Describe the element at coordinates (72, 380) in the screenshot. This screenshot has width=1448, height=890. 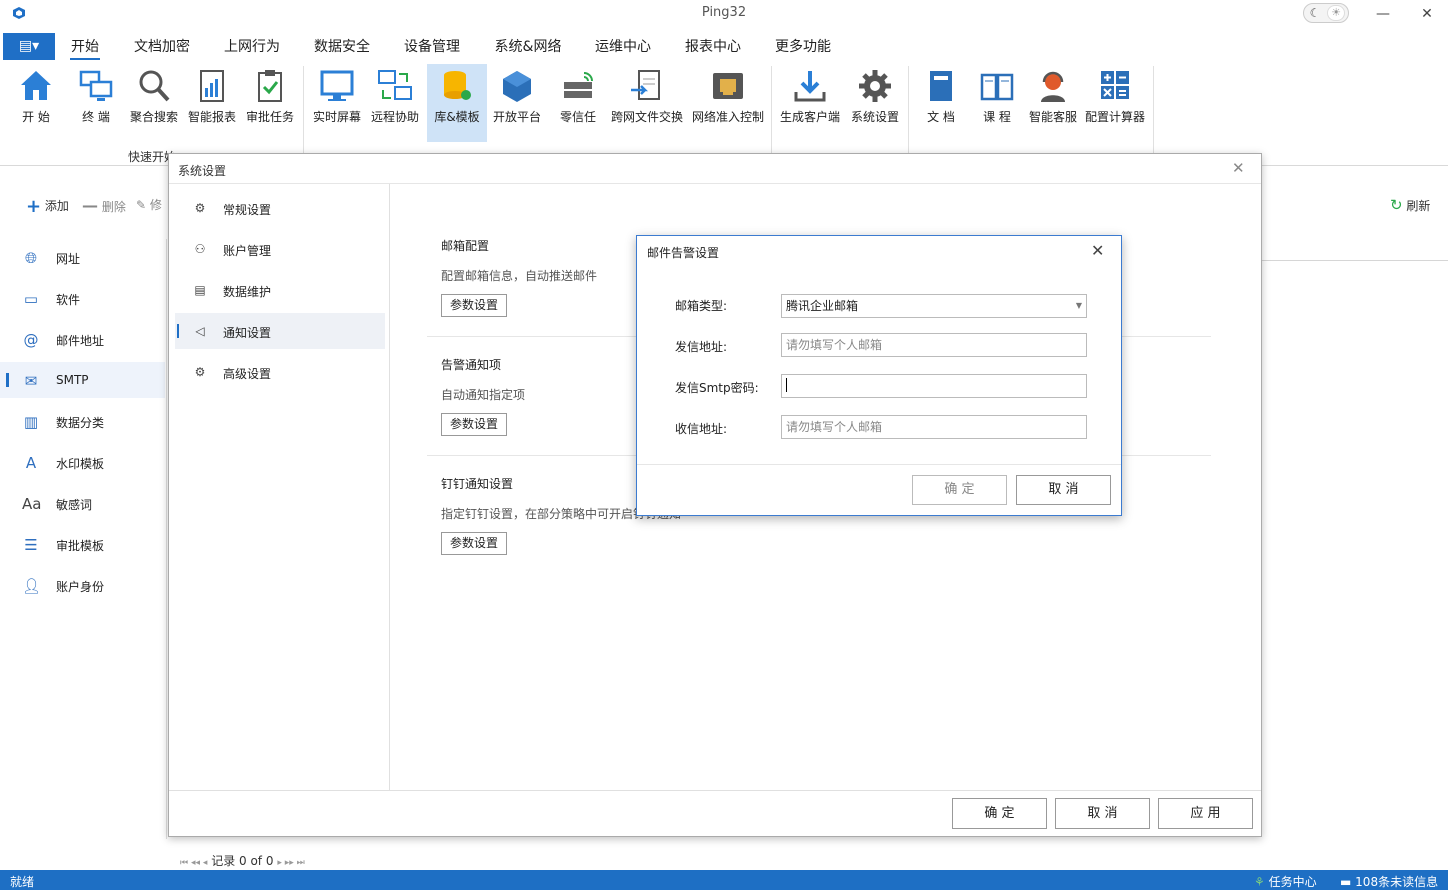
I see `sidebar-item-label: SMTP` at that location.